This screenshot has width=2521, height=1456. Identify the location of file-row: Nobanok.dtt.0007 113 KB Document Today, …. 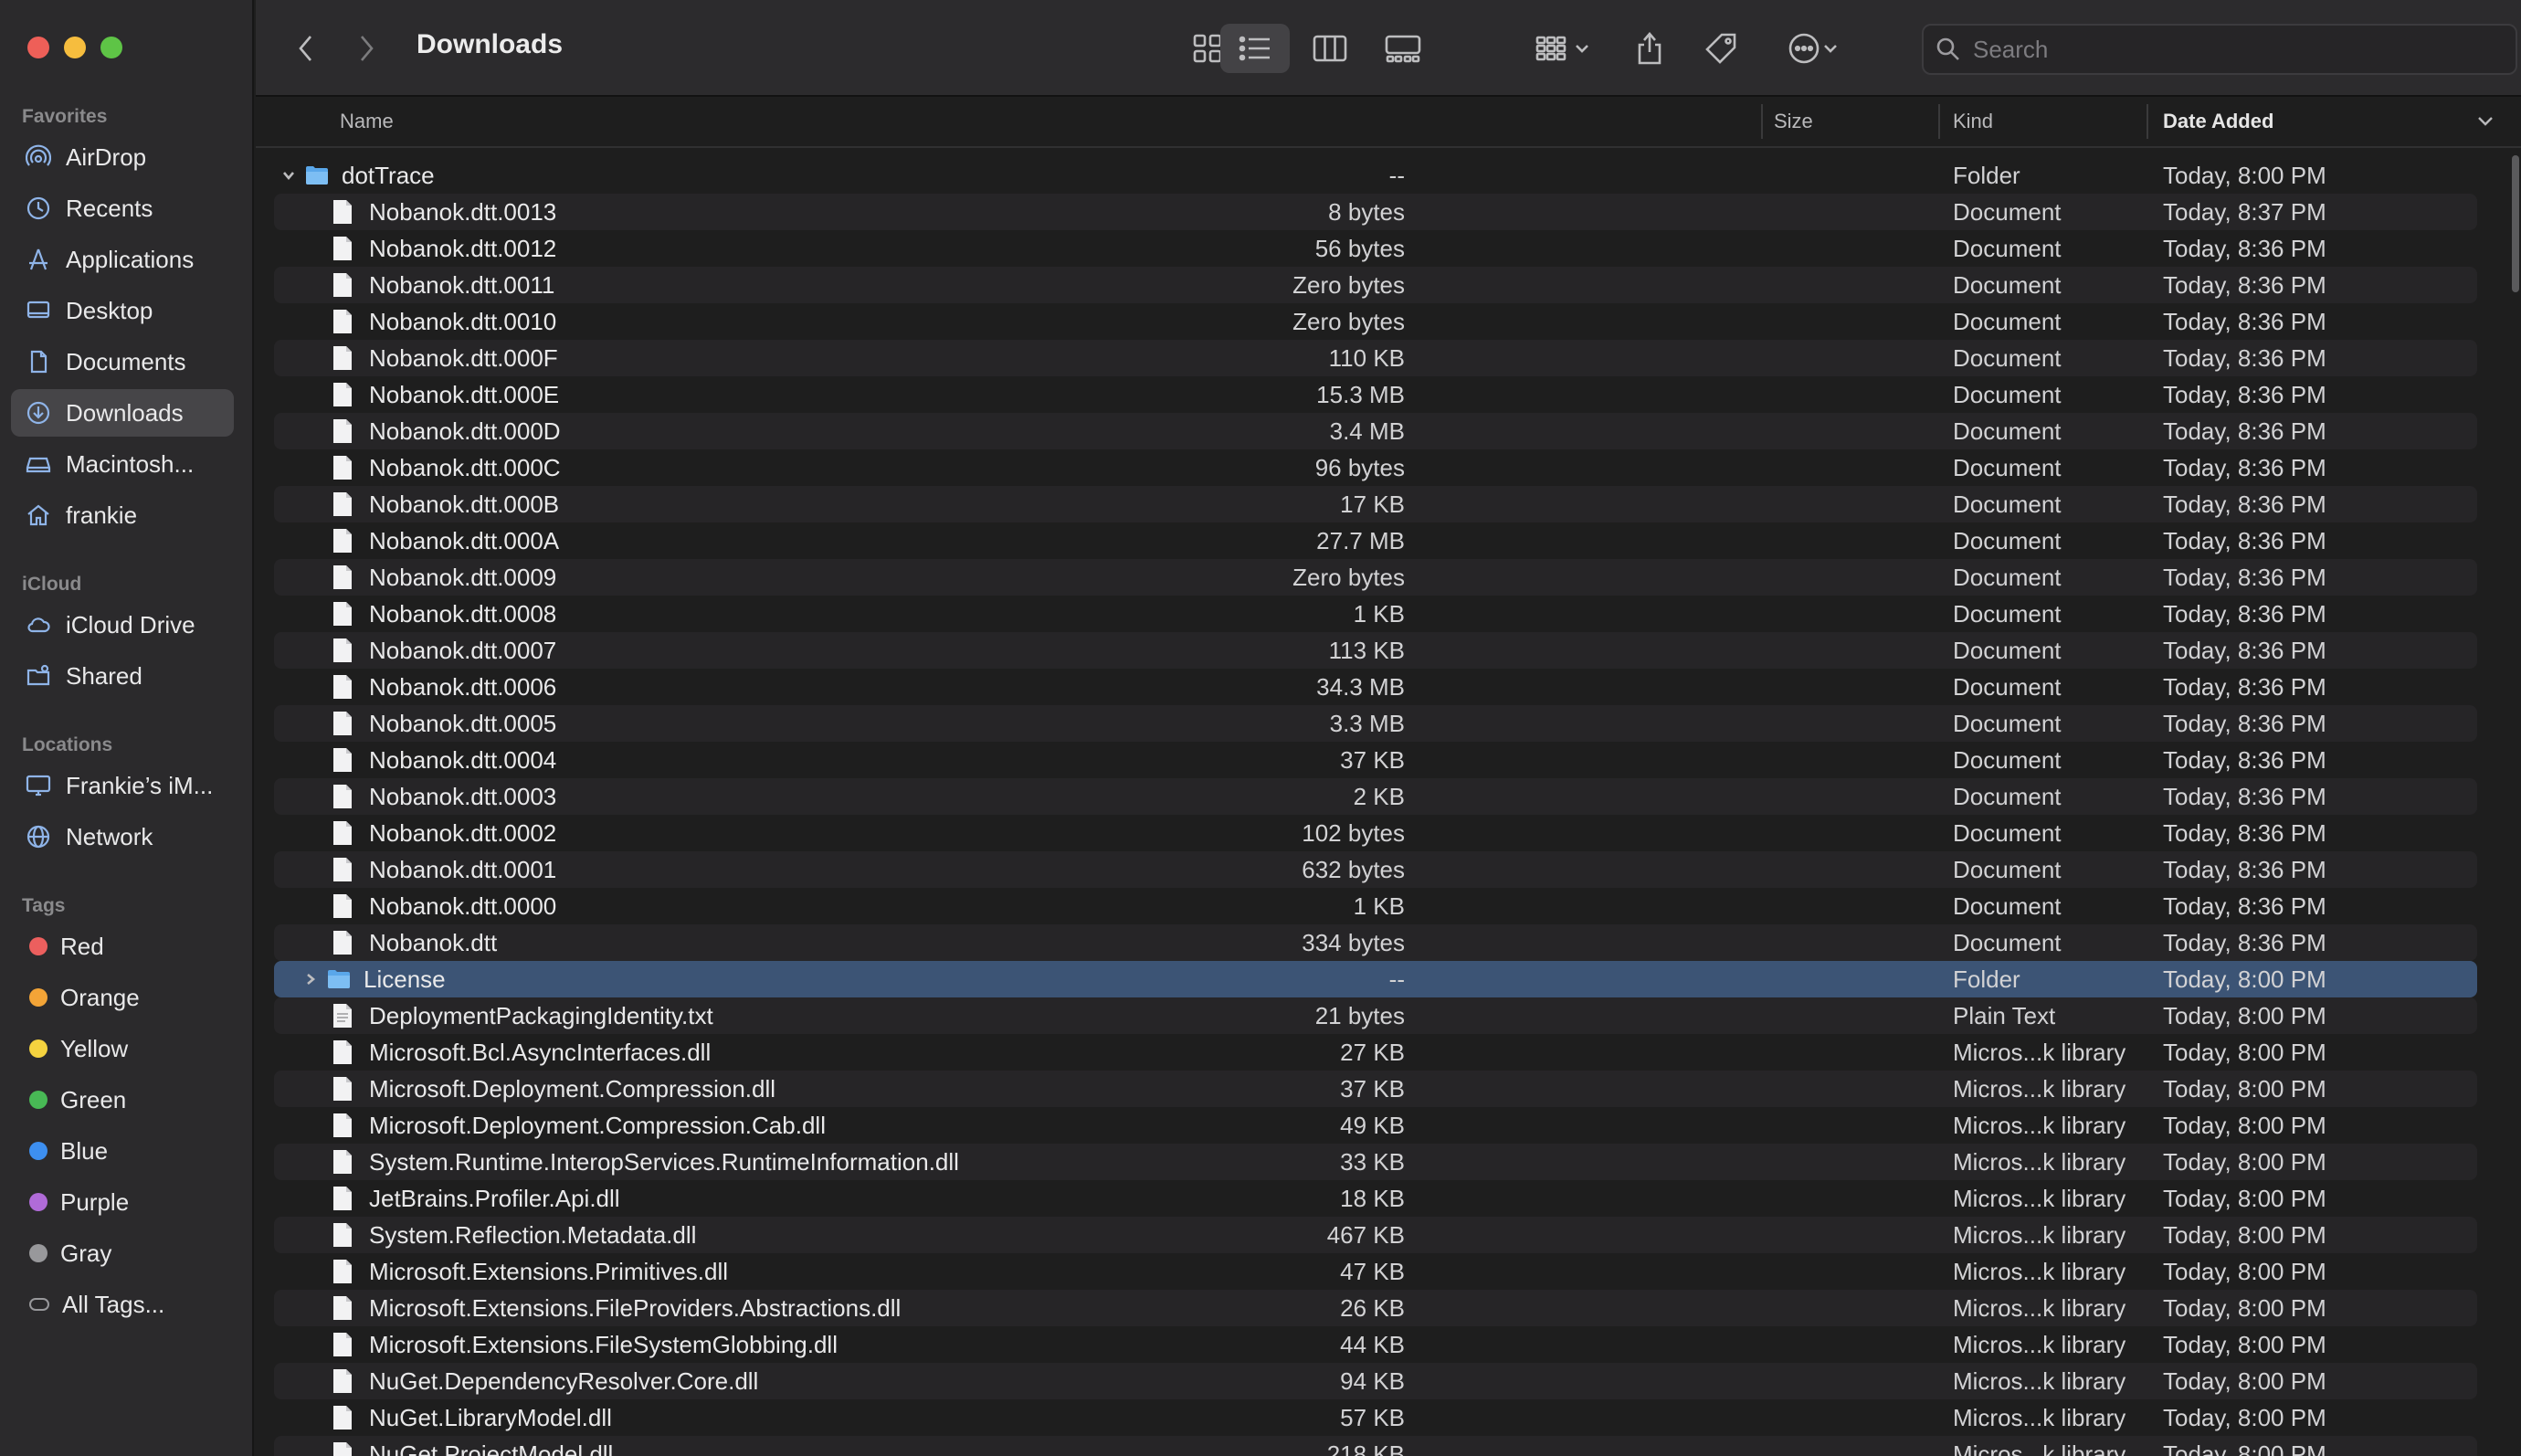
(1375, 650).